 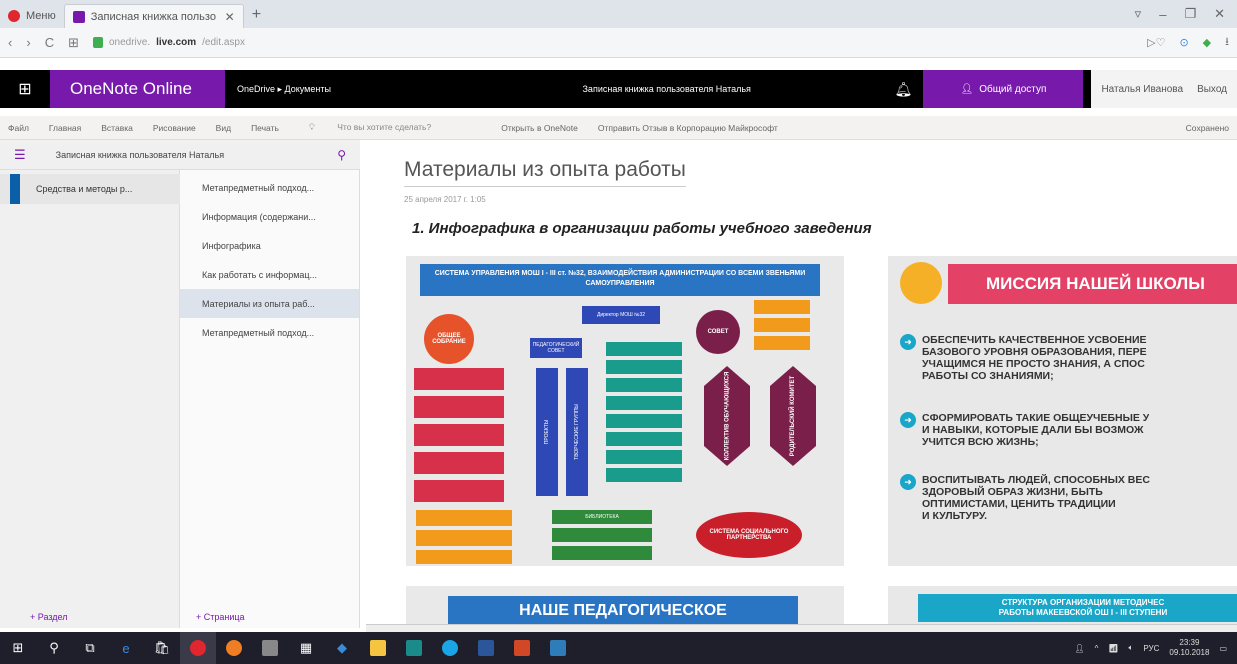 I want to click on language-indicator: РУС, so click(x=1151, y=648).